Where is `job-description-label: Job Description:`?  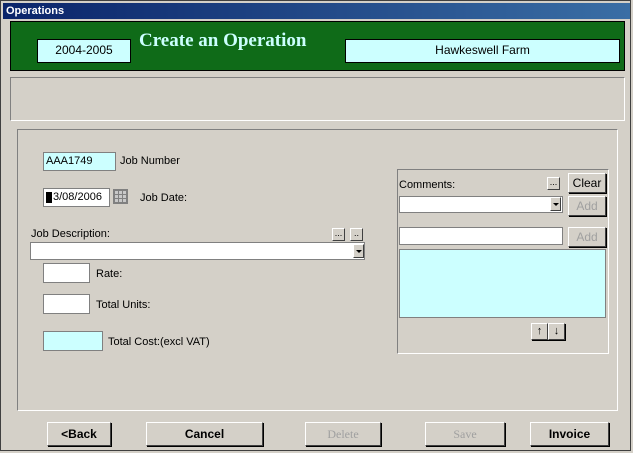 job-description-label: Job Description: is located at coordinates (70, 234).